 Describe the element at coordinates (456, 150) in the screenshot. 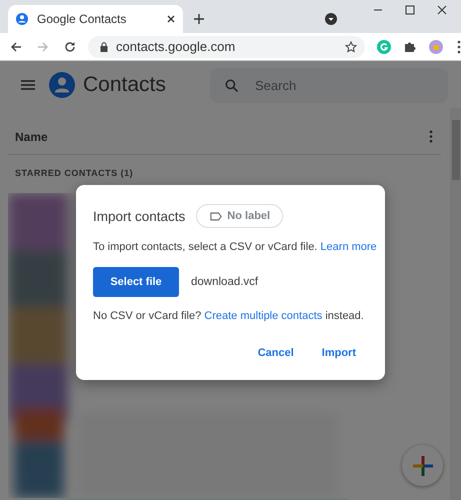

I see `scrollbar-thumb` at that location.